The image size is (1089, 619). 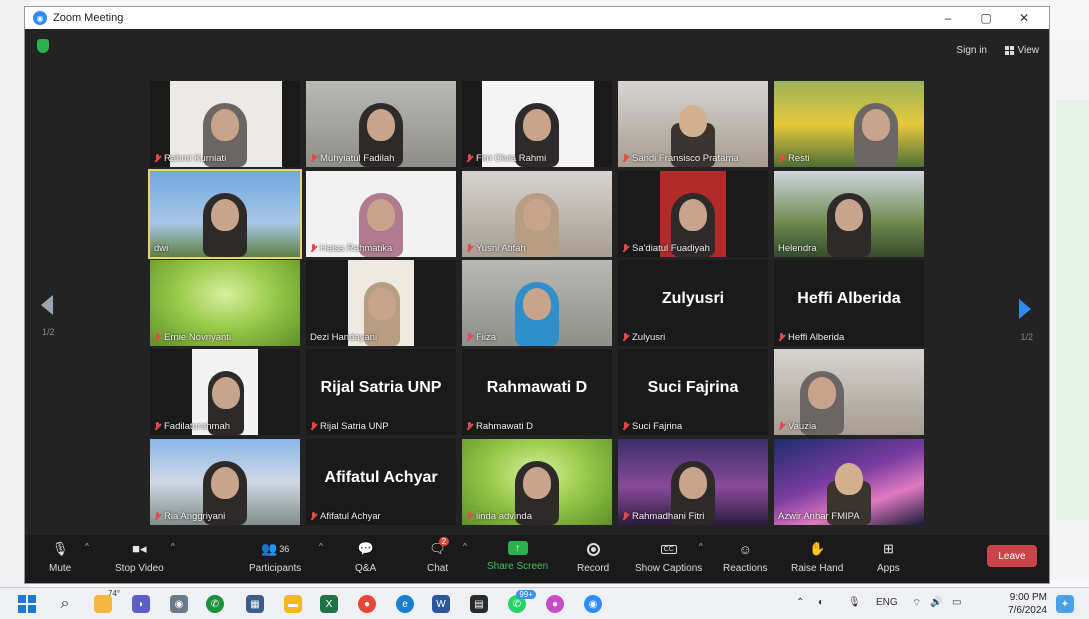 I want to click on view-button: View, so click(x=1021, y=50).